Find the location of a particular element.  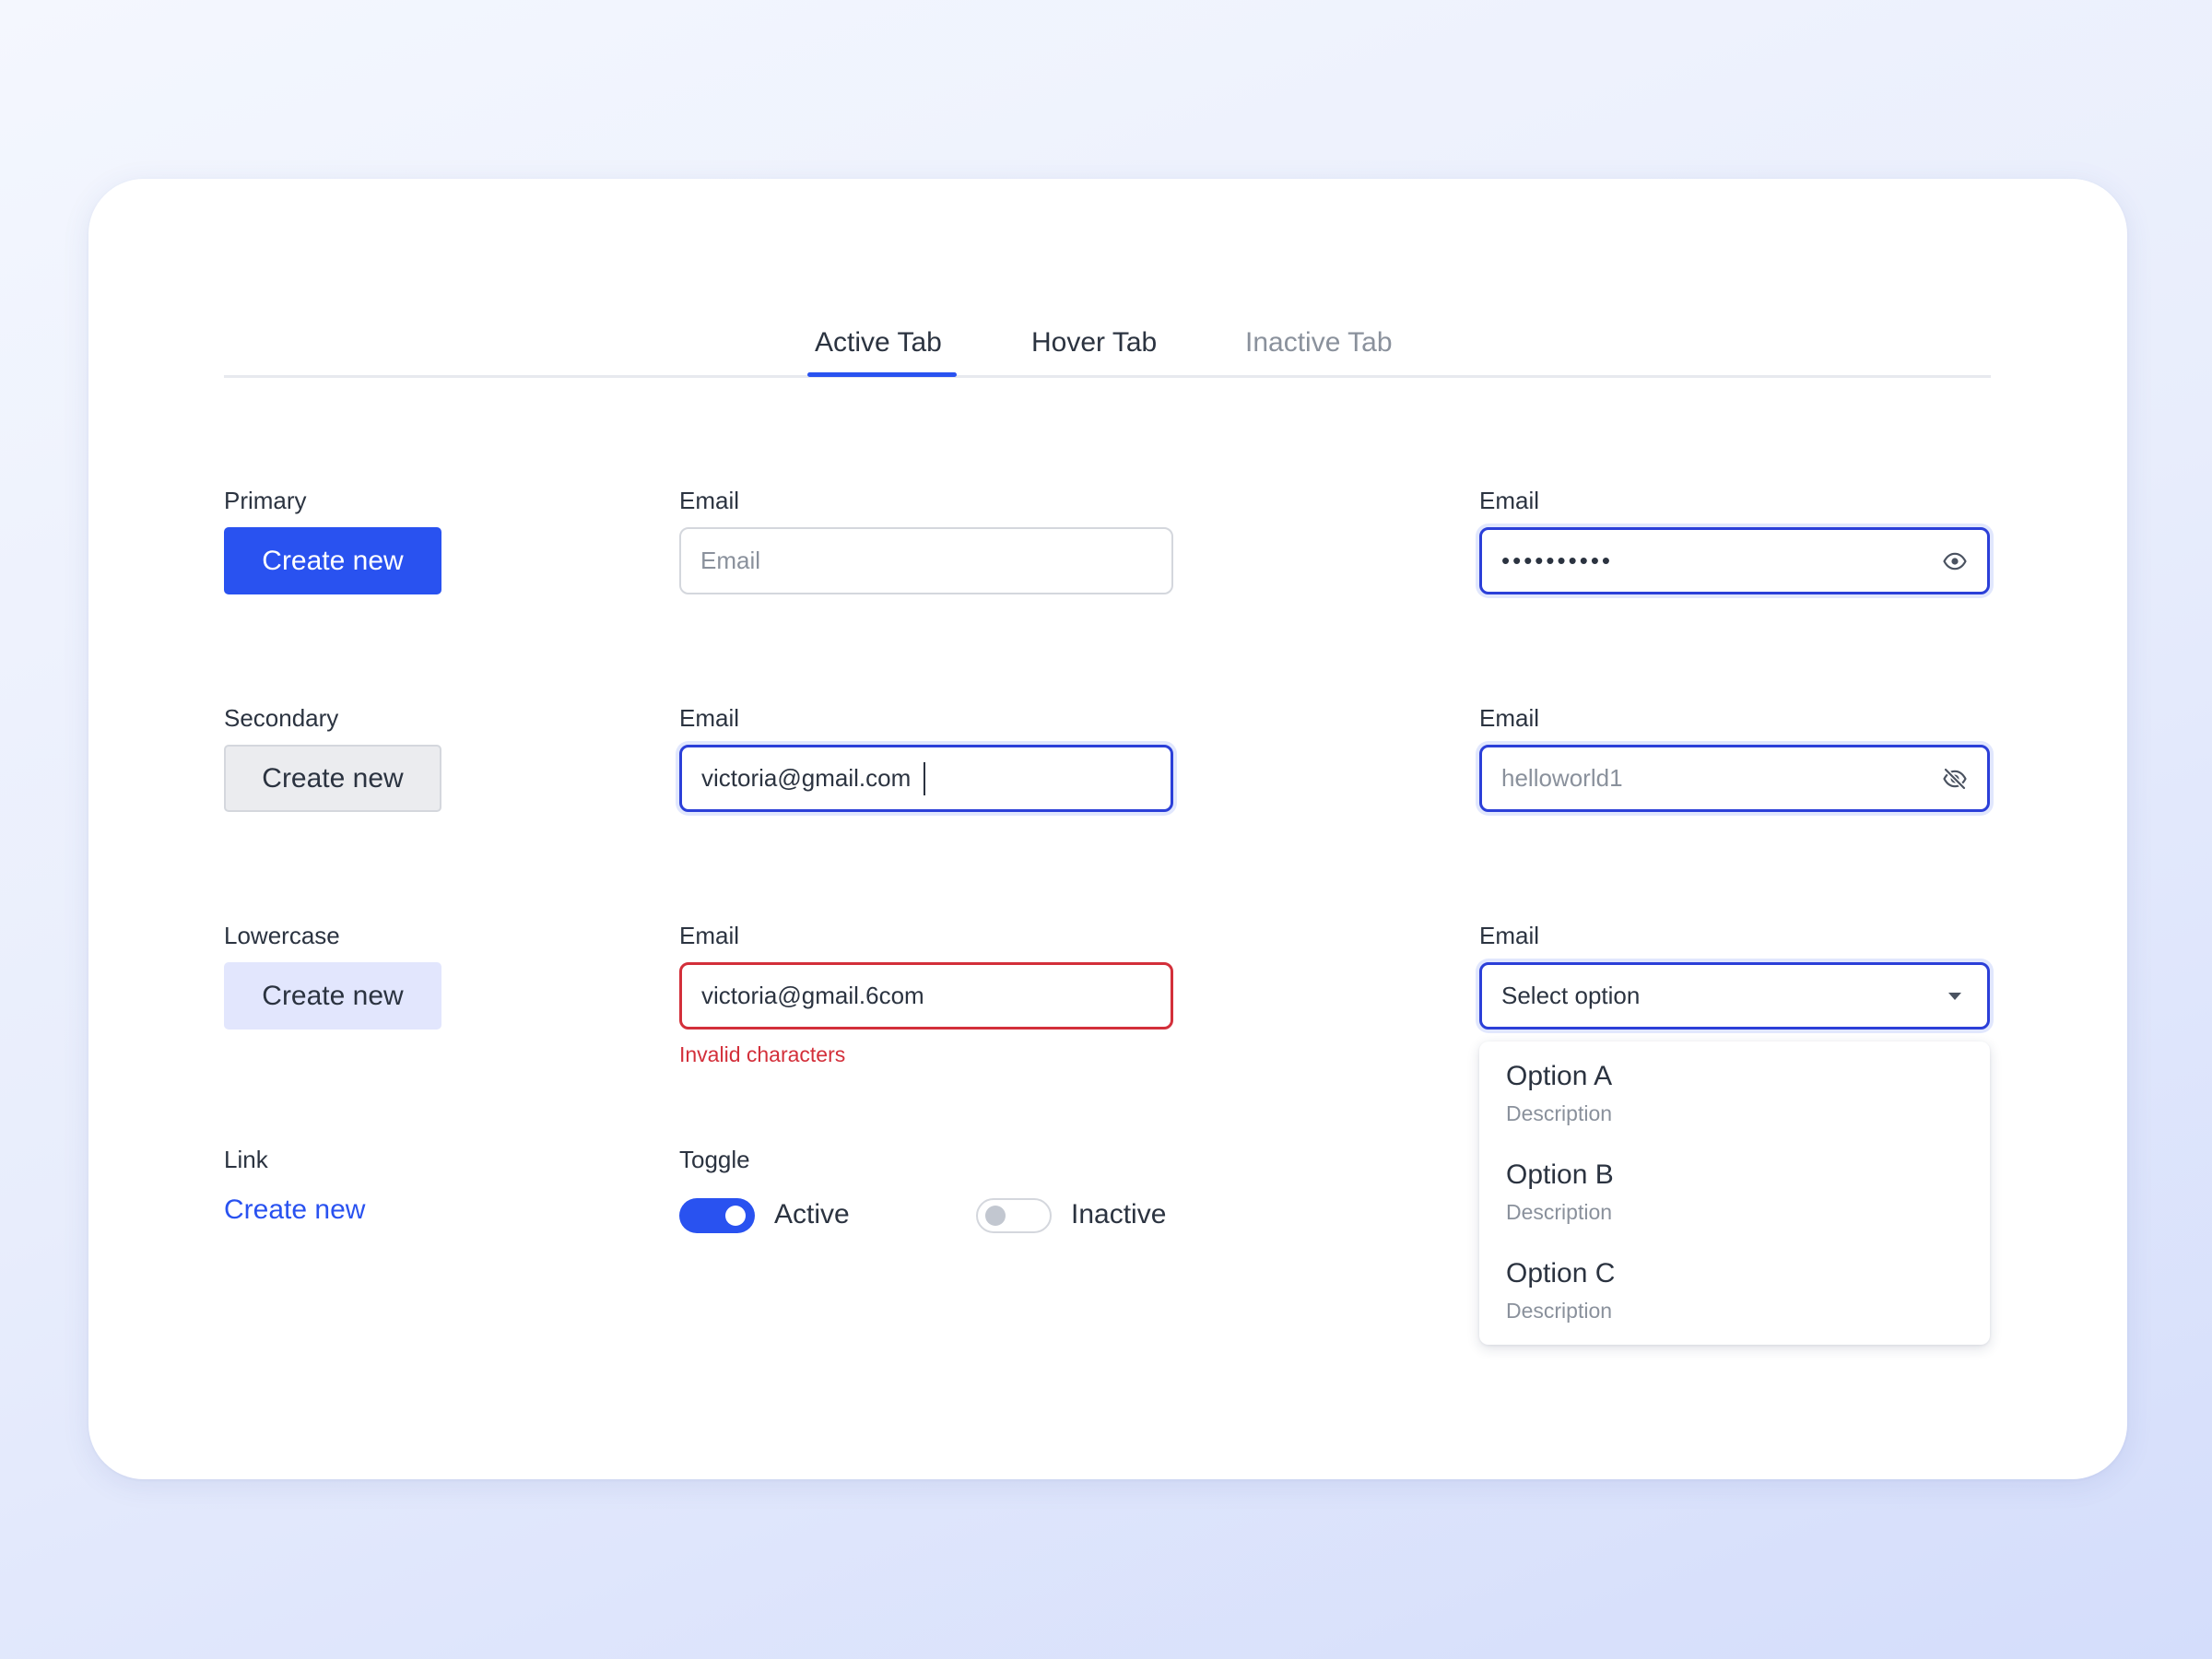

toggle-inactive-label: Inactive is located at coordinates (1119, 1214).